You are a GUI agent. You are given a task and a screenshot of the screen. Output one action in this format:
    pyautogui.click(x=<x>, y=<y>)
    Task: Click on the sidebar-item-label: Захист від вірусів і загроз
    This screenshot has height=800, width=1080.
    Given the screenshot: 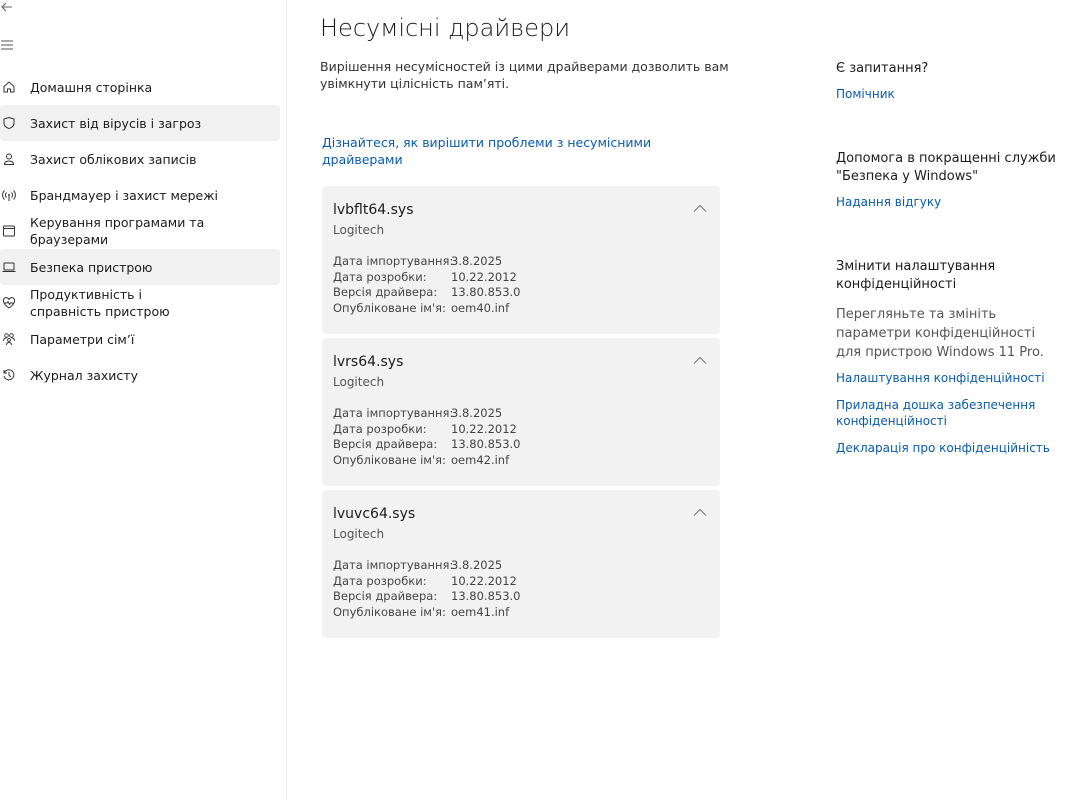 What is the action you would take?
    pyautogui.click(x=116, y=123)
    